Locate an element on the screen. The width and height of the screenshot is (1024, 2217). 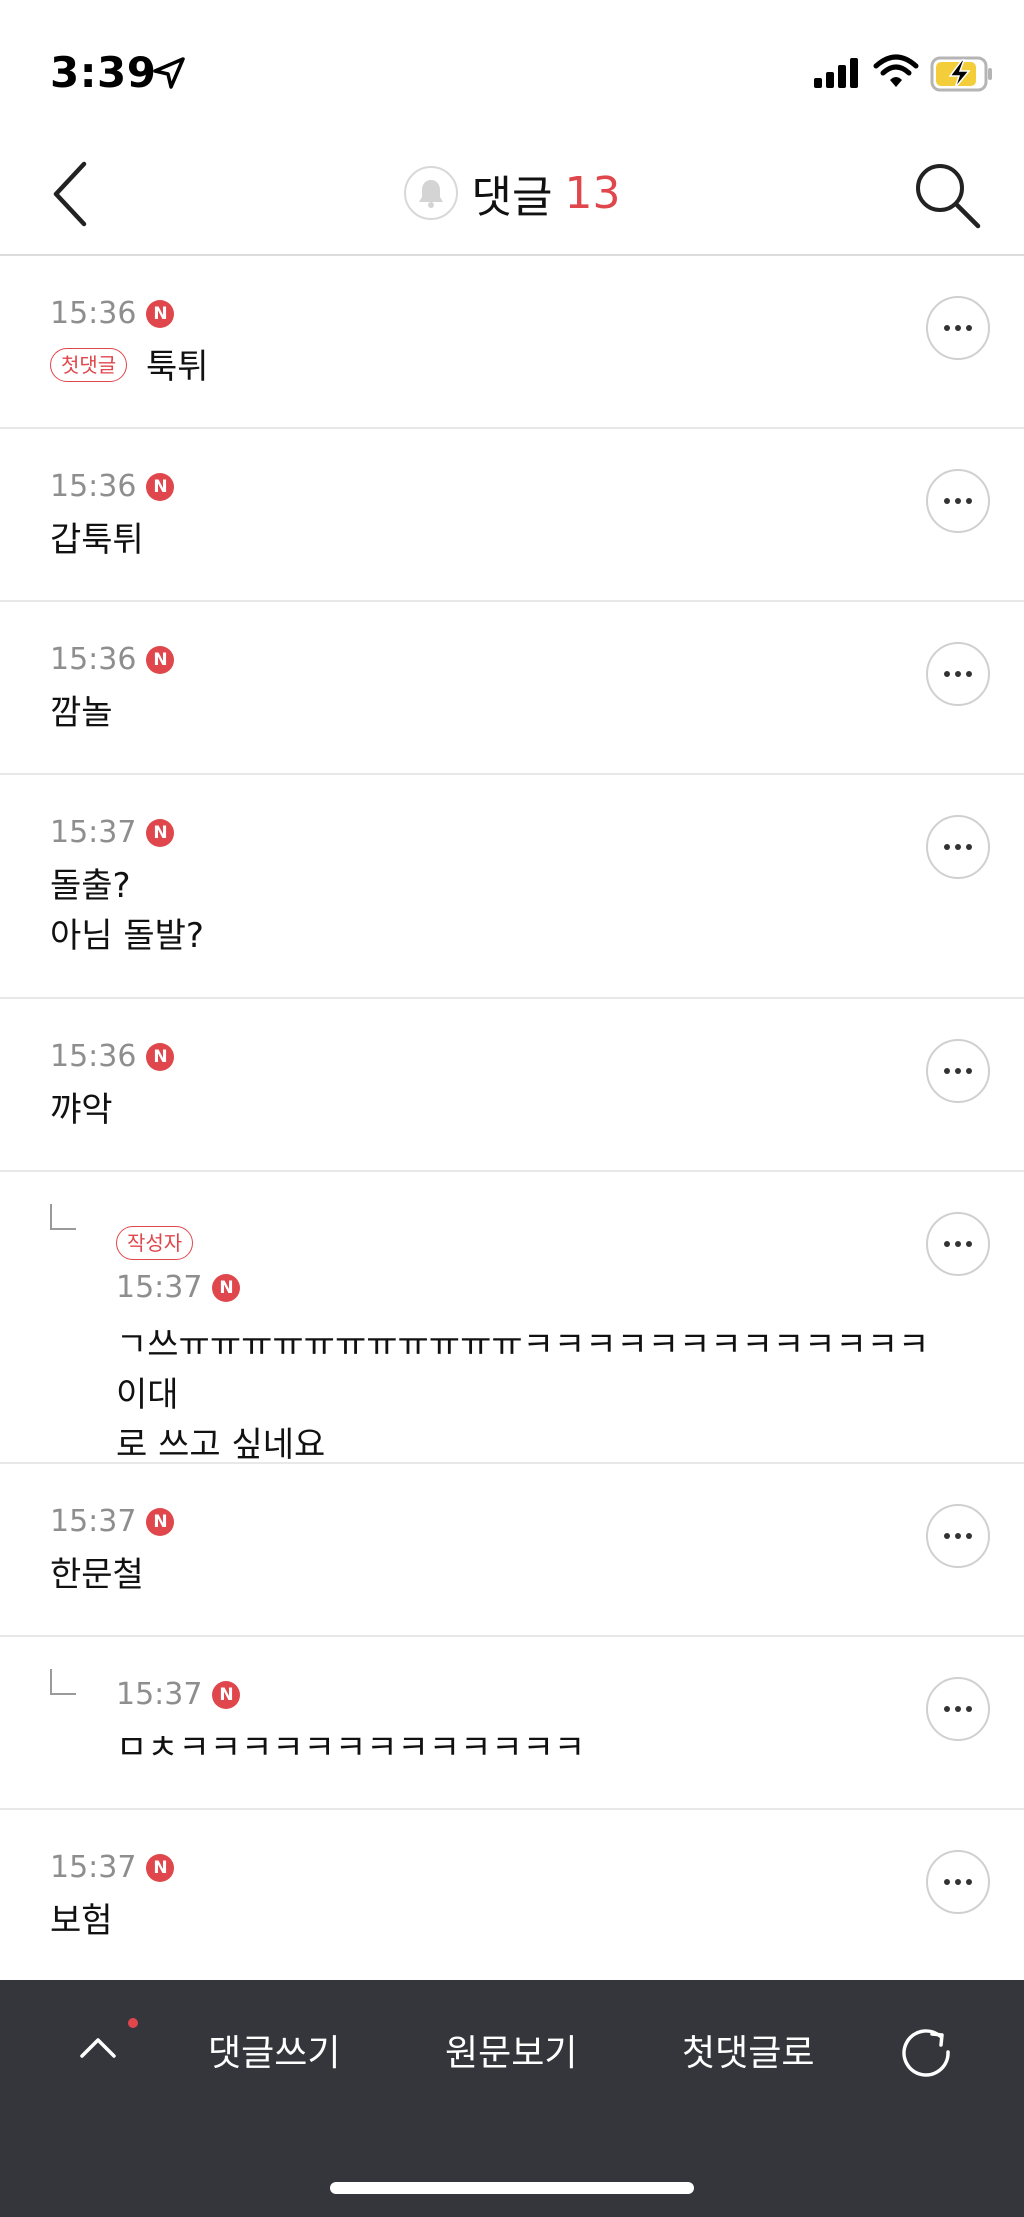
comment-count: 13 is located at coordinates (592, 193).